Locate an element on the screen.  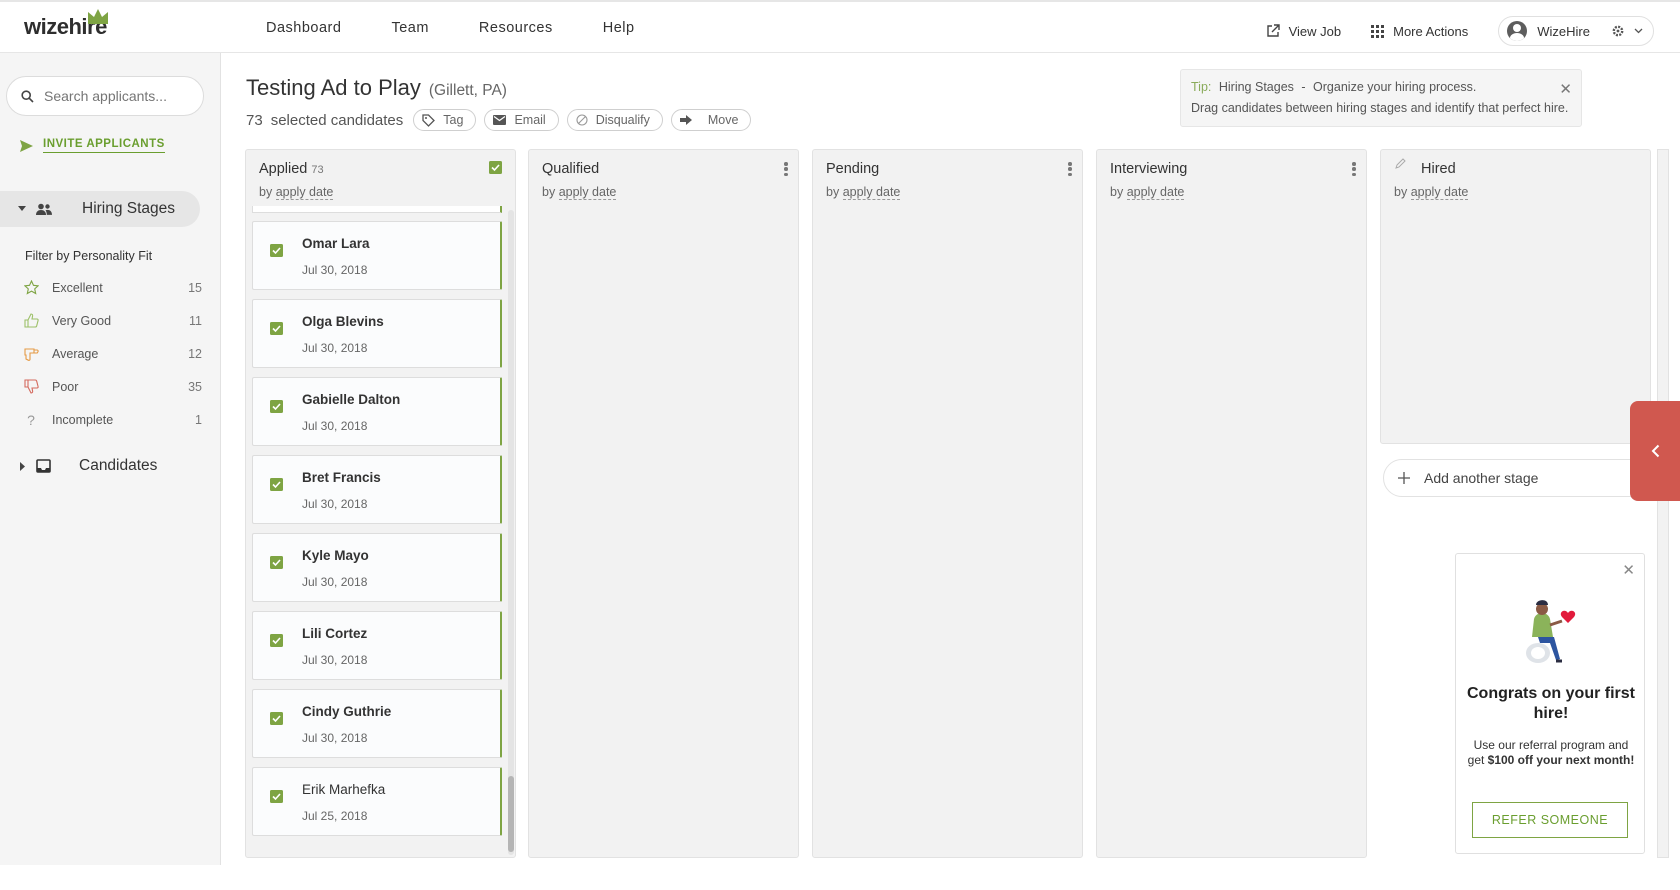
candidates-nav: Candidates is located at coordinates (88, 466).